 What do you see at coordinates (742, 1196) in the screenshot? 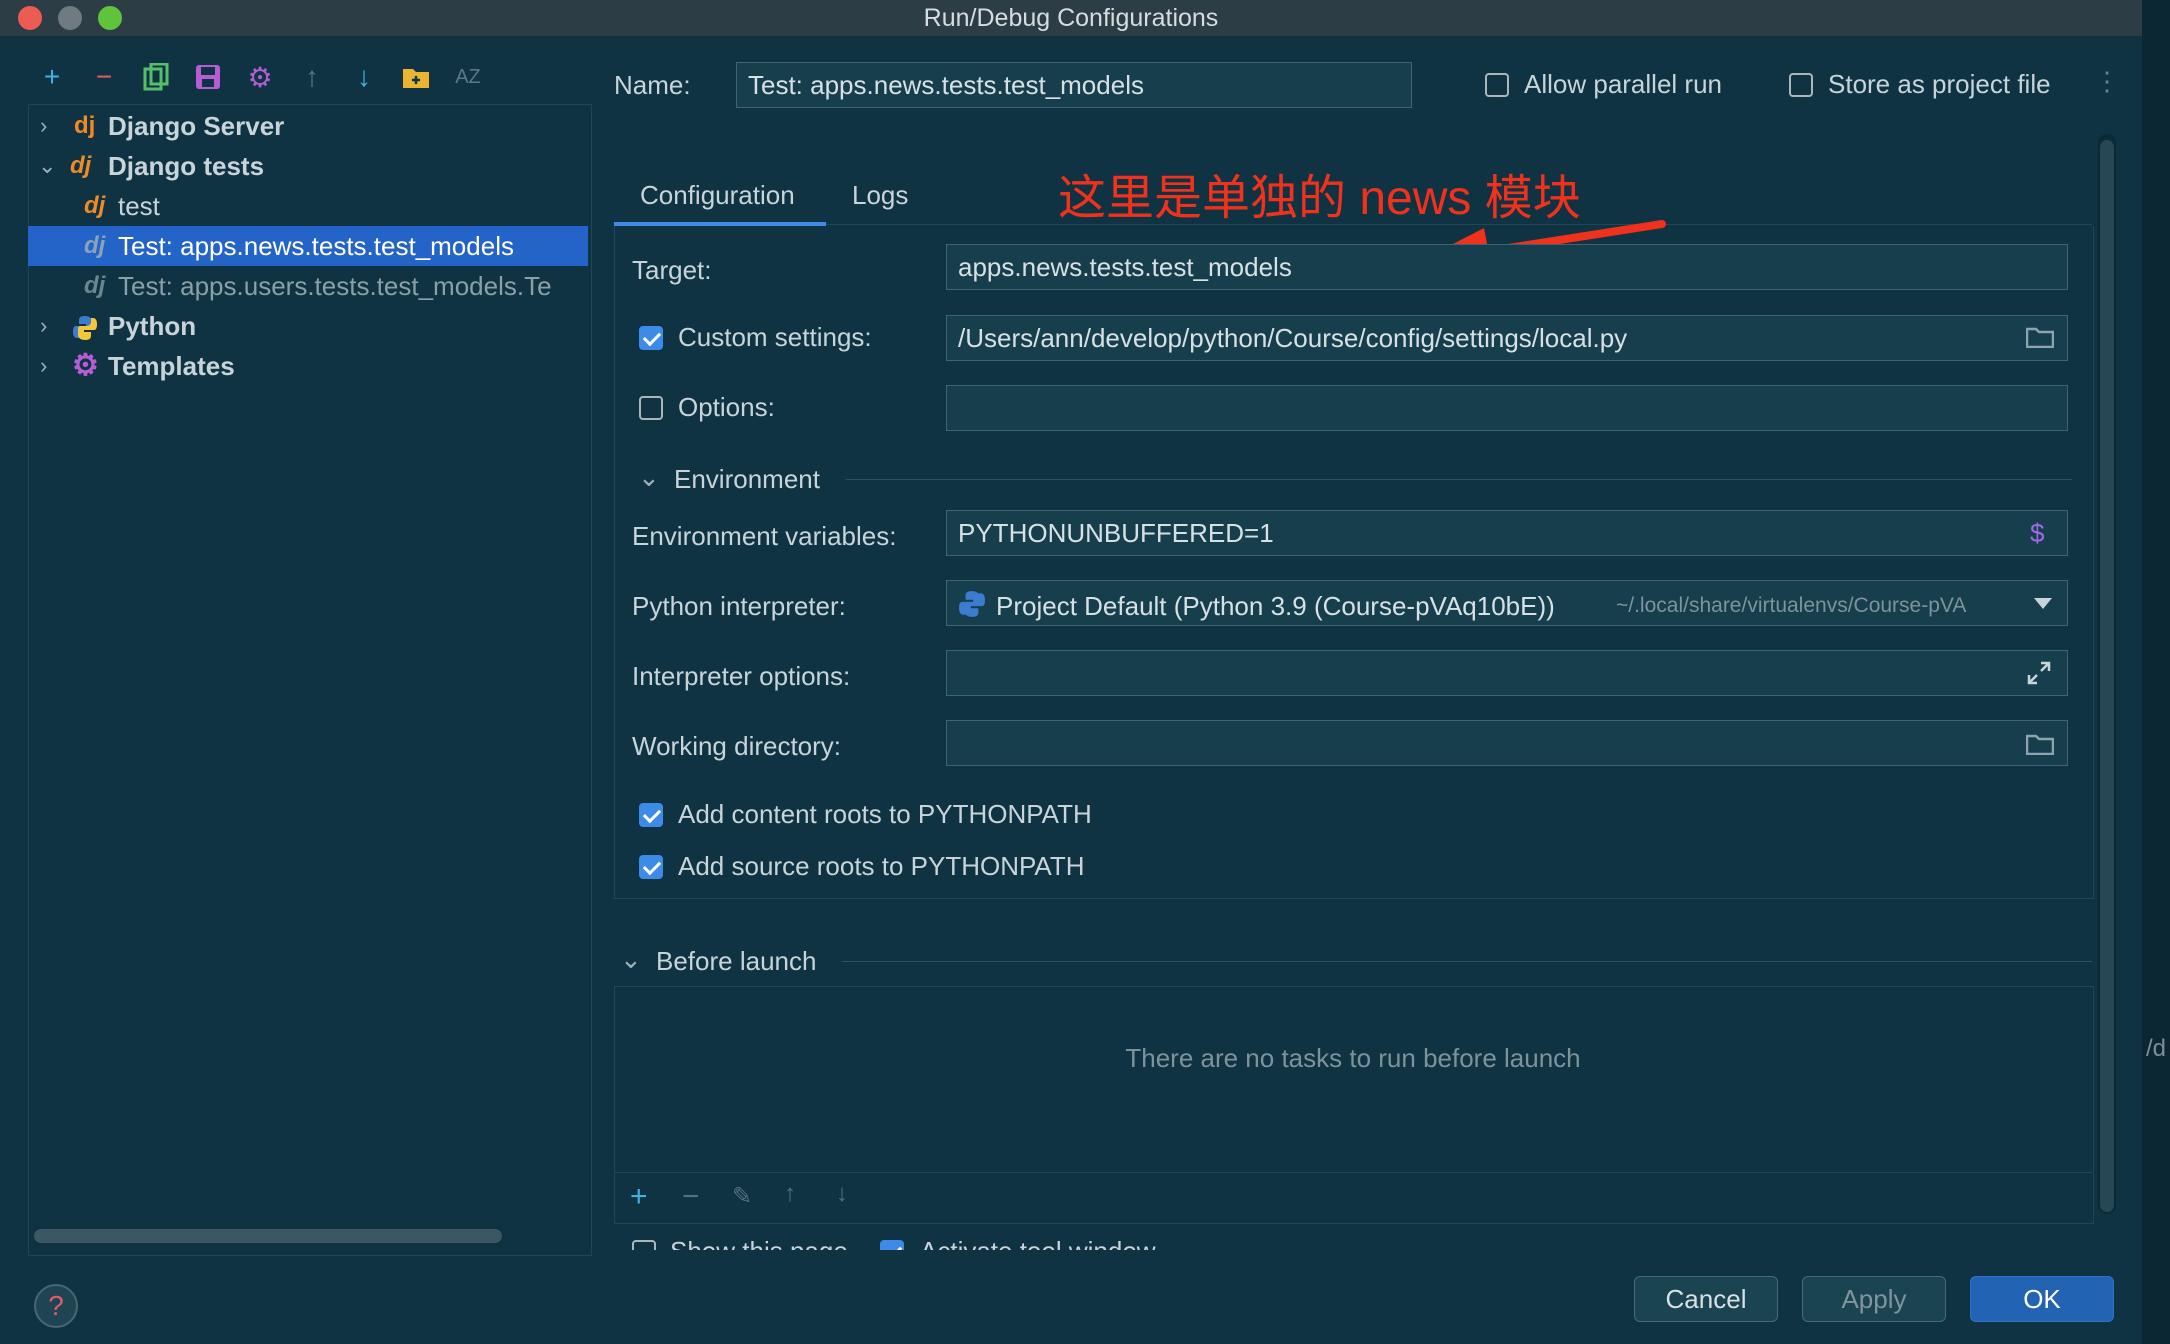
I see `edit-task-icon: ✎` at bounding box center [742, 1196].